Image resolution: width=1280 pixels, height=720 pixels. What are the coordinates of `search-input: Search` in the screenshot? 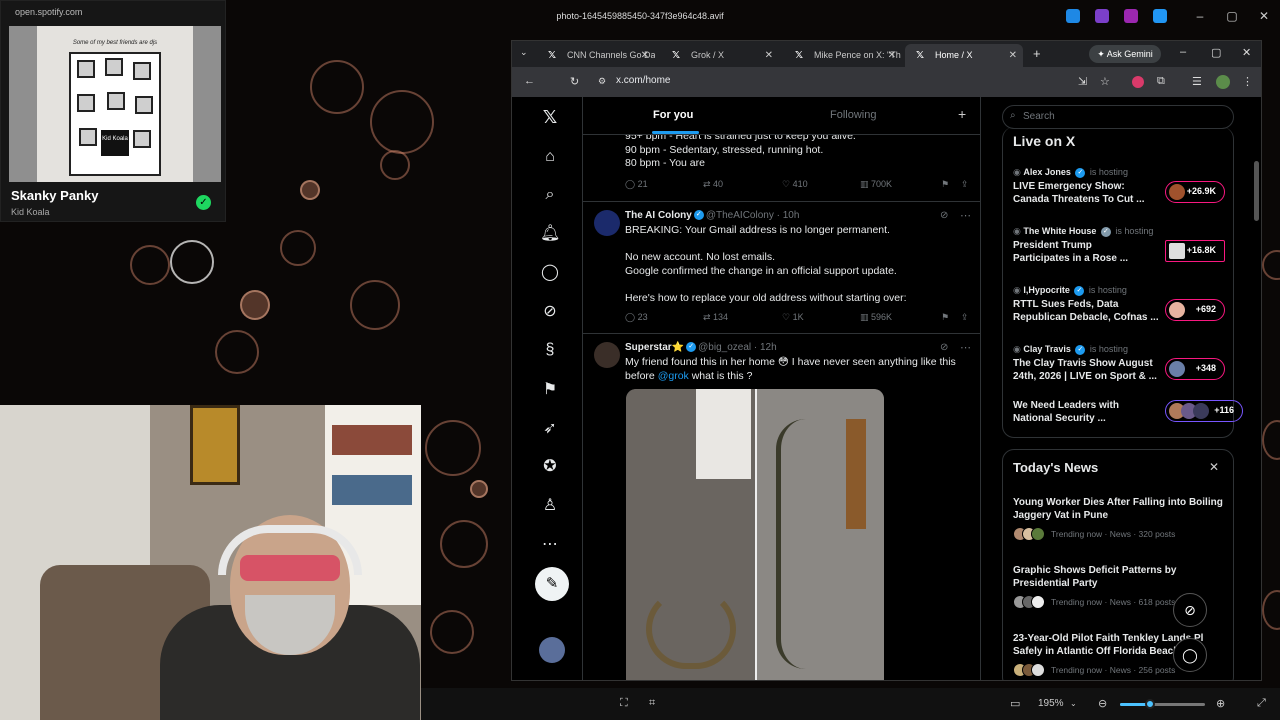 It's located at (1118, 117).